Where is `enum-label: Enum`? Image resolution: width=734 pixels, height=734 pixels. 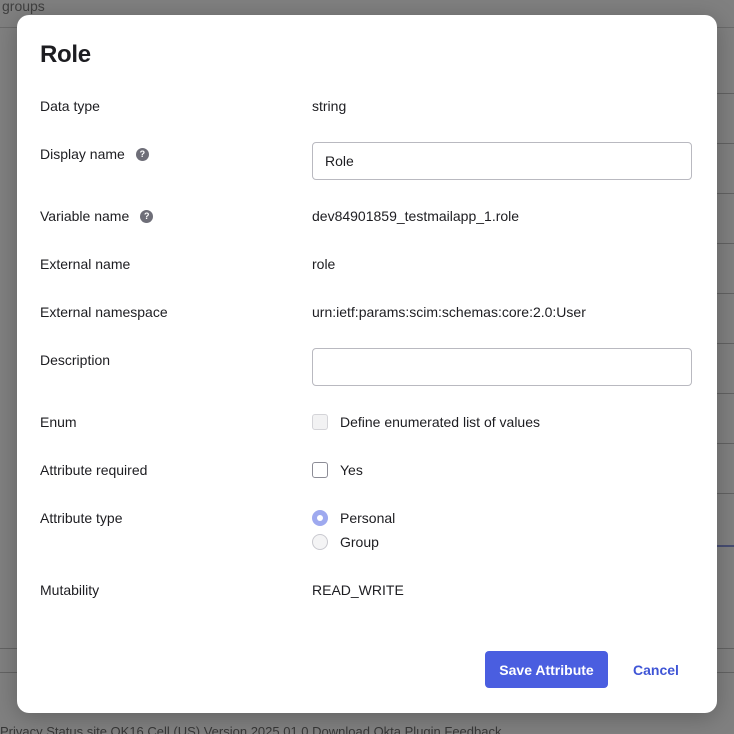 enum-label: Enum is located at coordinates (58, 422).